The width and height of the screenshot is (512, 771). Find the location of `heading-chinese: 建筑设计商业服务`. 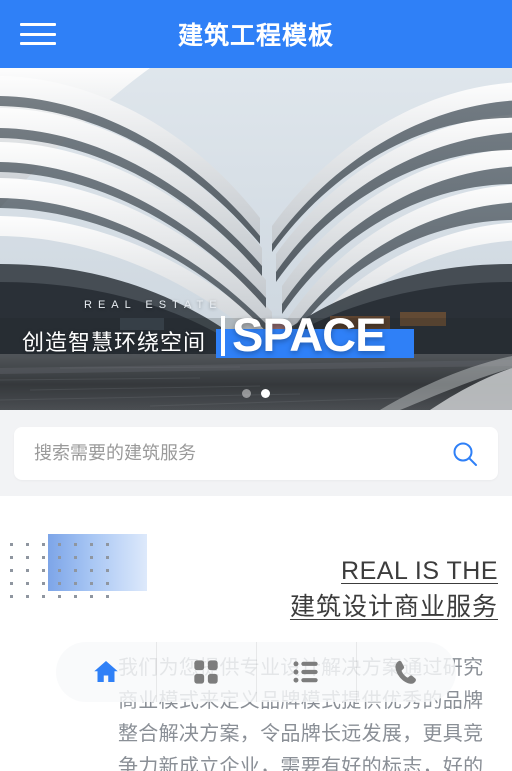

heading-chinese: 建筑设计商业服务 is located at coordinates (393, 606).